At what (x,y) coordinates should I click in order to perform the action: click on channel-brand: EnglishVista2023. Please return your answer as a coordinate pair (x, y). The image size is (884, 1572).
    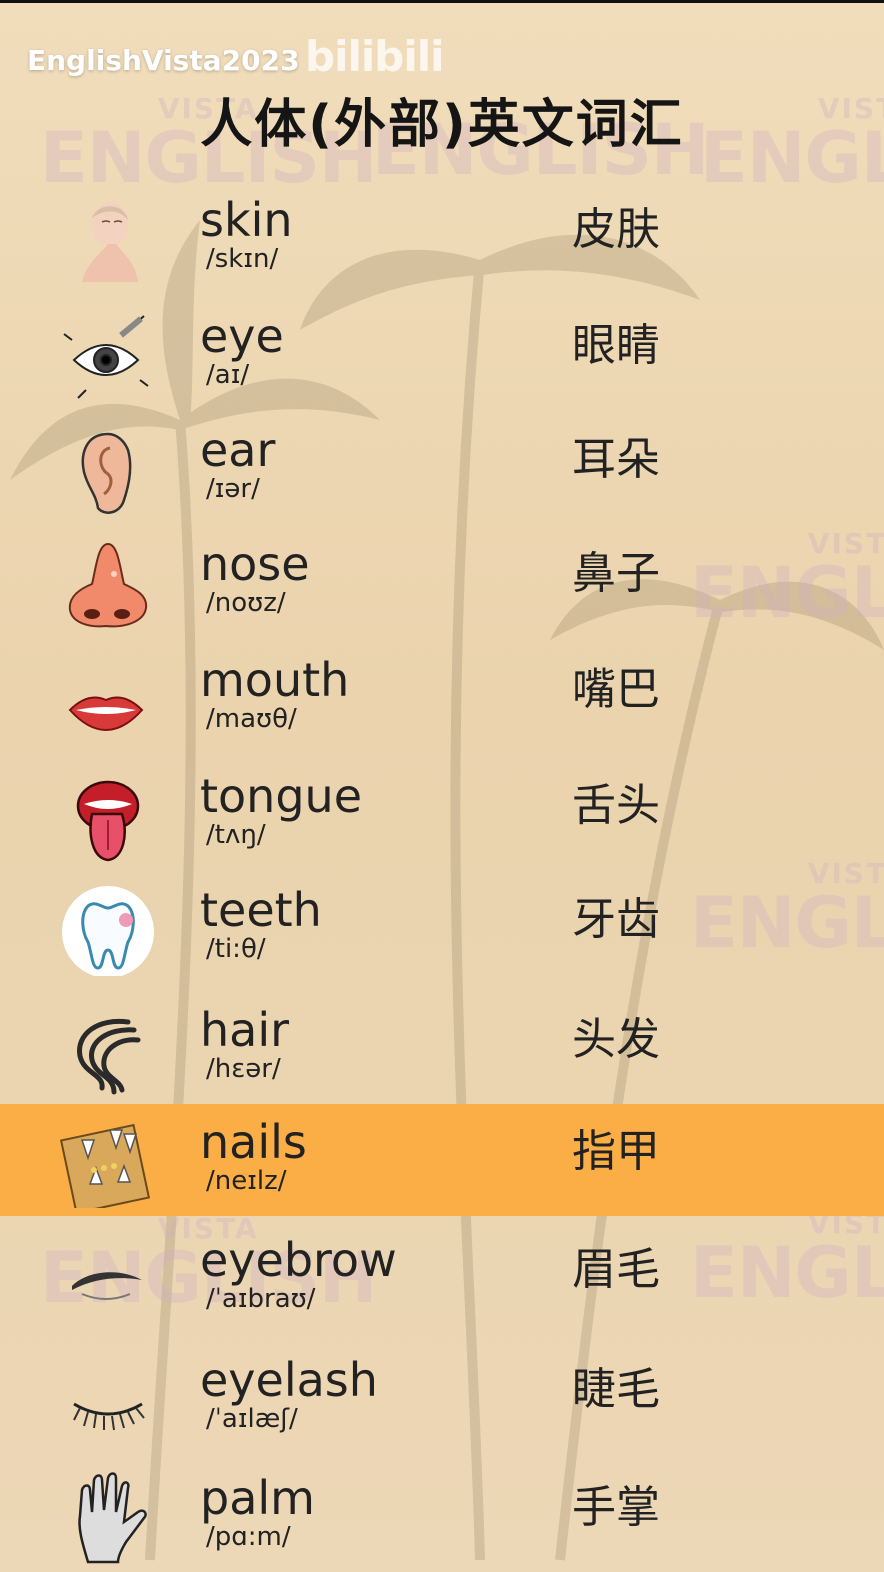
    Looking at the image, I should click on (163, 60).